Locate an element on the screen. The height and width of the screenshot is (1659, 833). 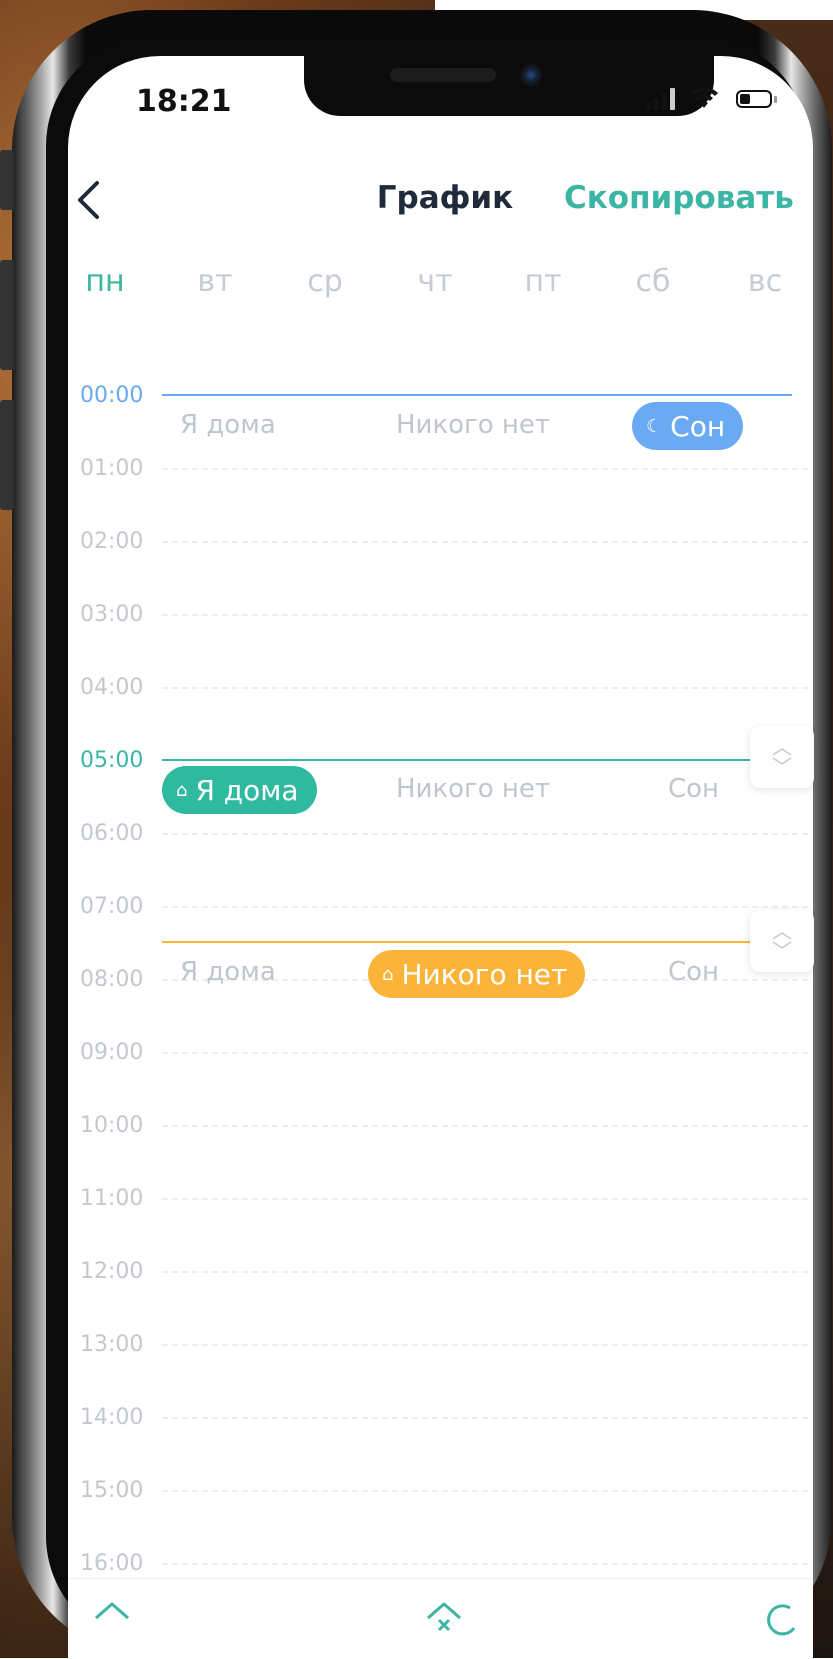
volume-up-button is located at coordinates (7, 315).